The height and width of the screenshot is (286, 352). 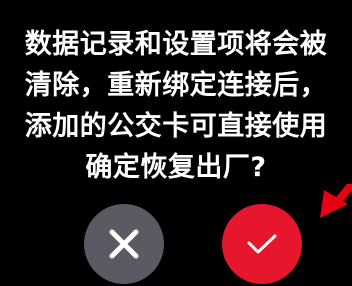 I want to click on red-arrow-annotation, so click(x=336, y=201).